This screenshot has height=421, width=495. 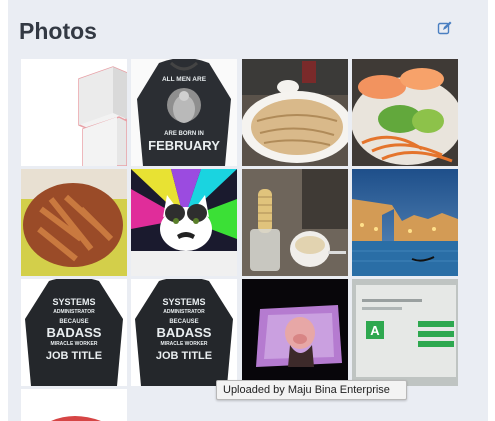 I want to click on photo-tile-cubes, so click(x=74, y=112).